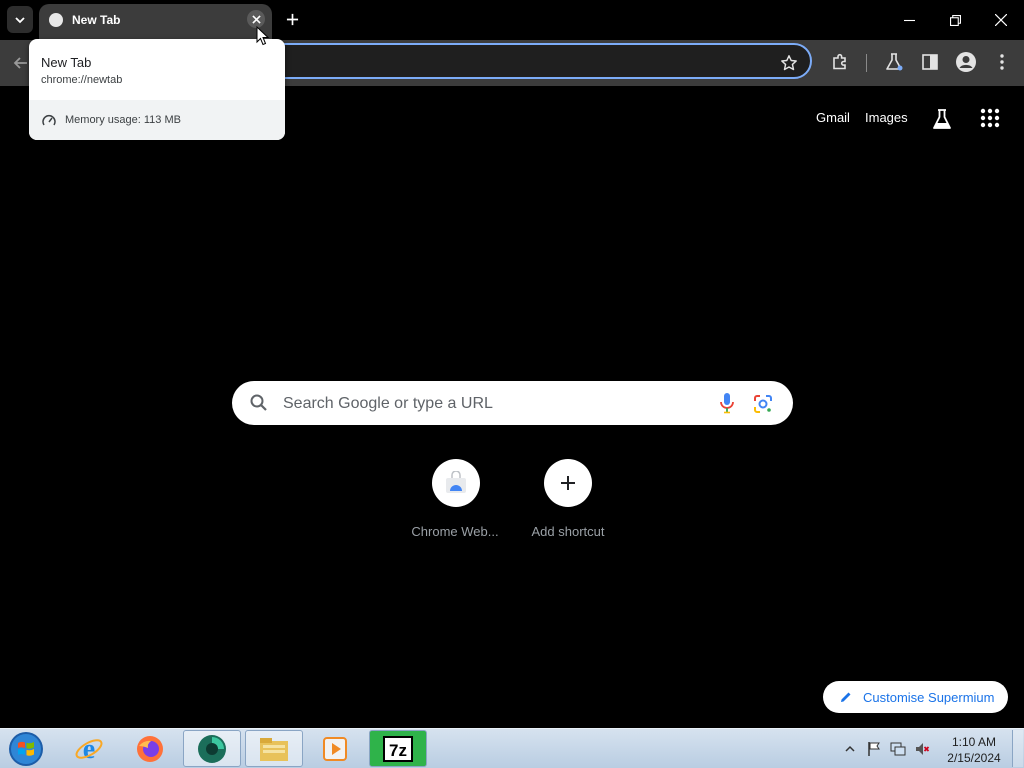  I want to click on show-hidden-icons-icon, so click(850, 749).